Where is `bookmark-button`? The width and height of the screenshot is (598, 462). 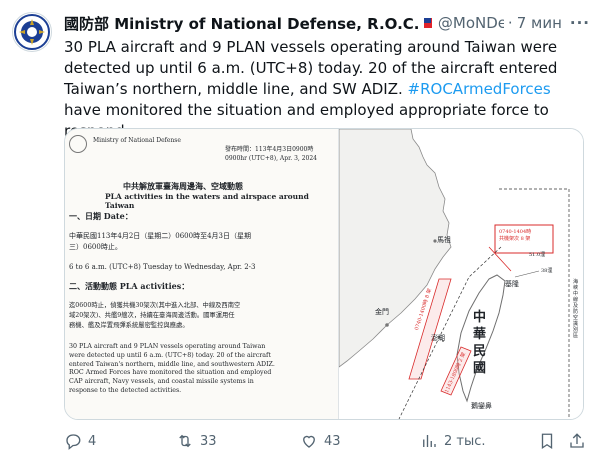 bookmark-button is located at coordinates (547, 441).